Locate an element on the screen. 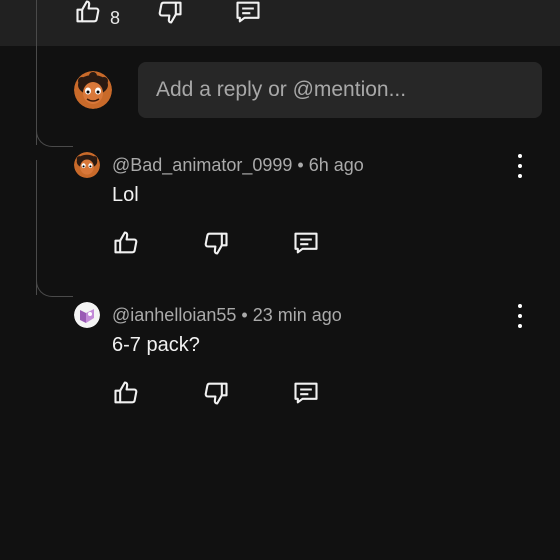 The width and height of the screenshot is (560, 560). comment-time: 6h ago is located at coordinates (336, 164).